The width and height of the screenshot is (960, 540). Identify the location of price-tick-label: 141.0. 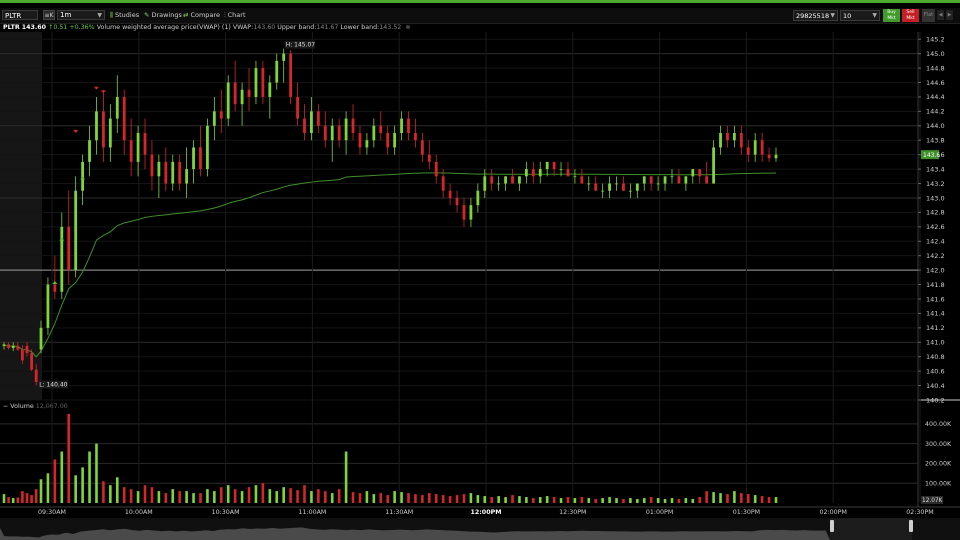
(935, 343).